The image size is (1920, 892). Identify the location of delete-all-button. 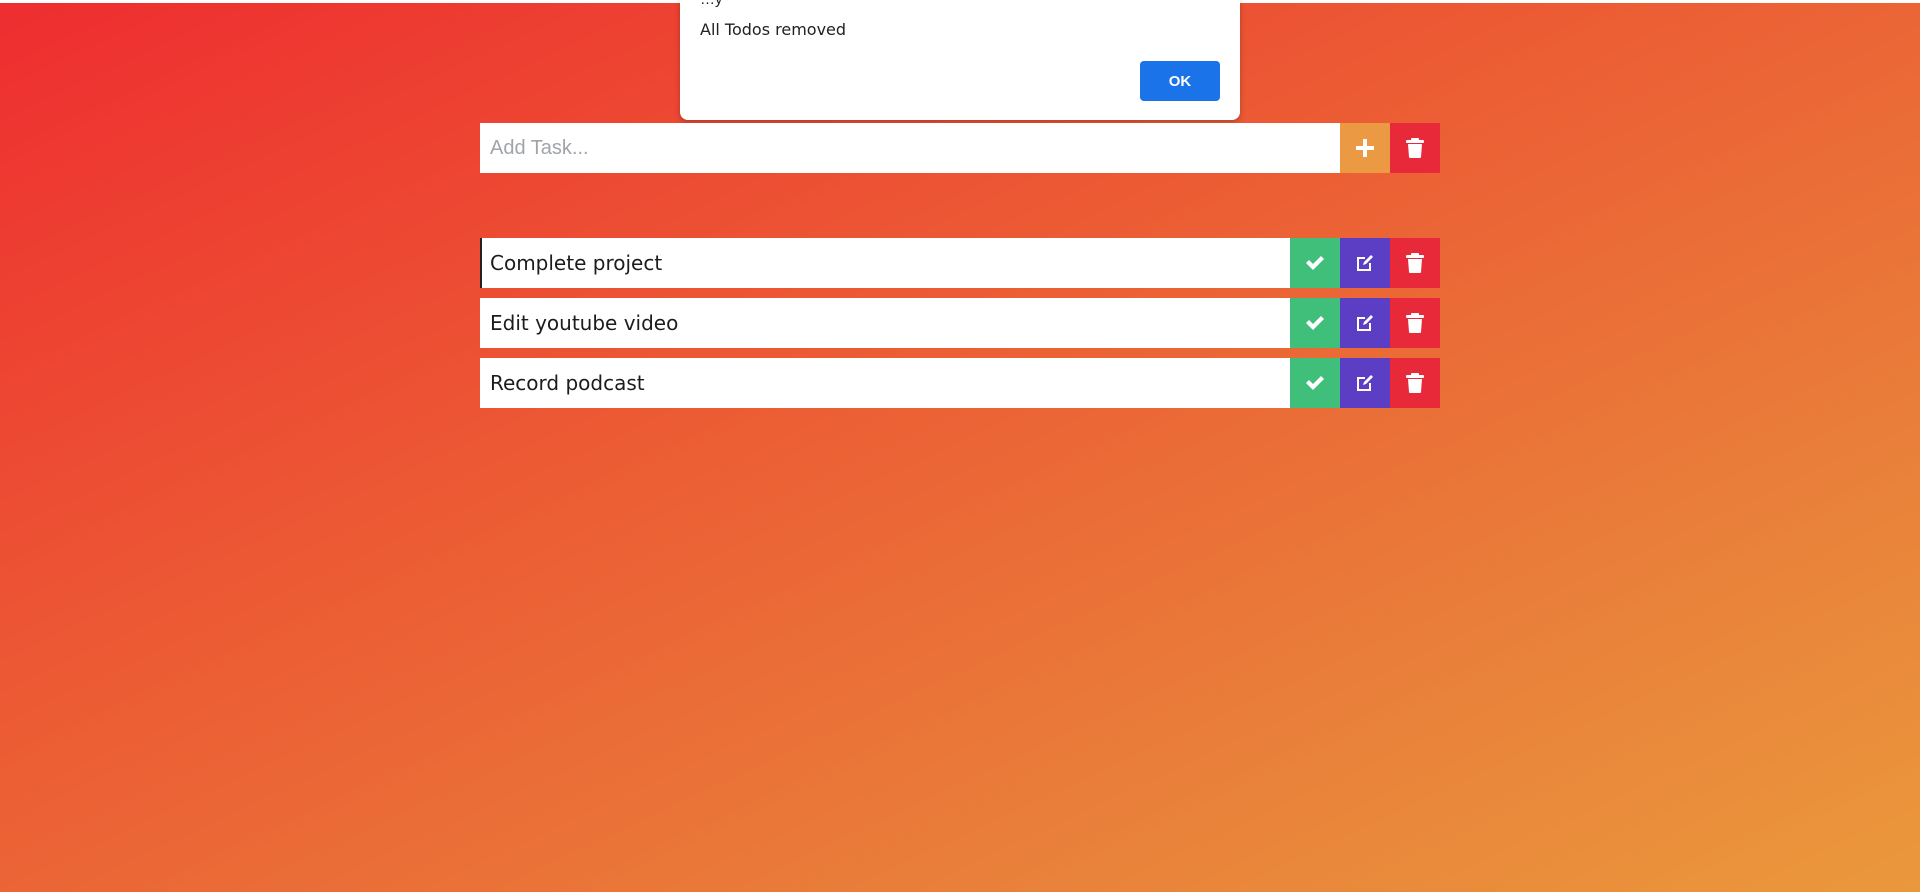
(1415, 148).